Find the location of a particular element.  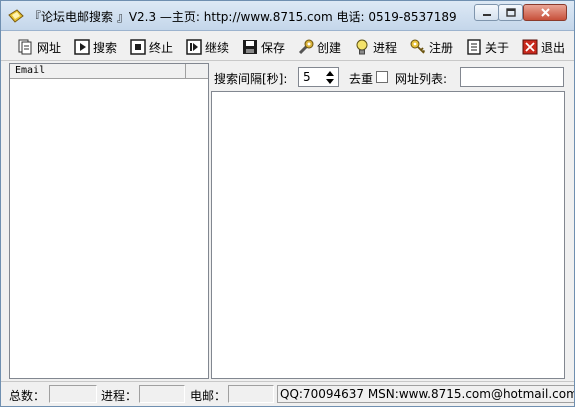

spin-down-button is located at coordinates (330, 81).